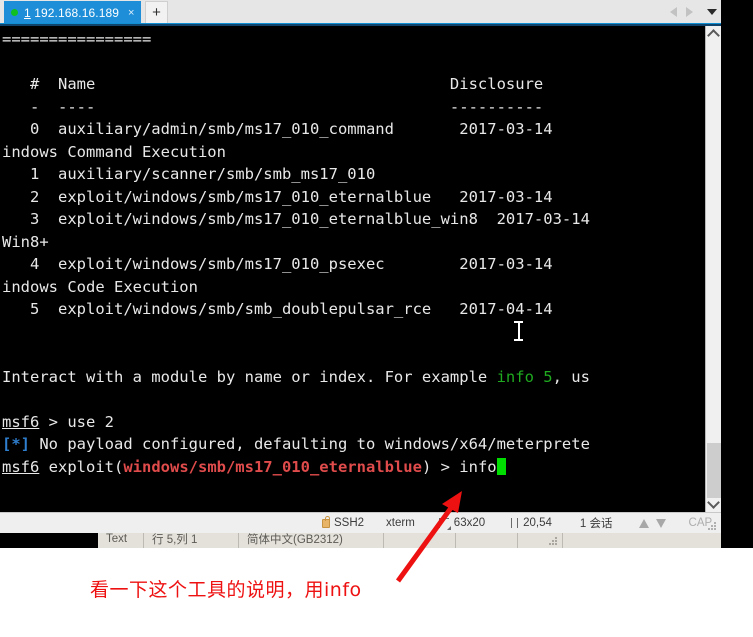 This screenshot has width=753, height=637. Describe the element at coordinates (114, 151) in the screenshot. I see `terminal-text: indows Command Execution` at that location.